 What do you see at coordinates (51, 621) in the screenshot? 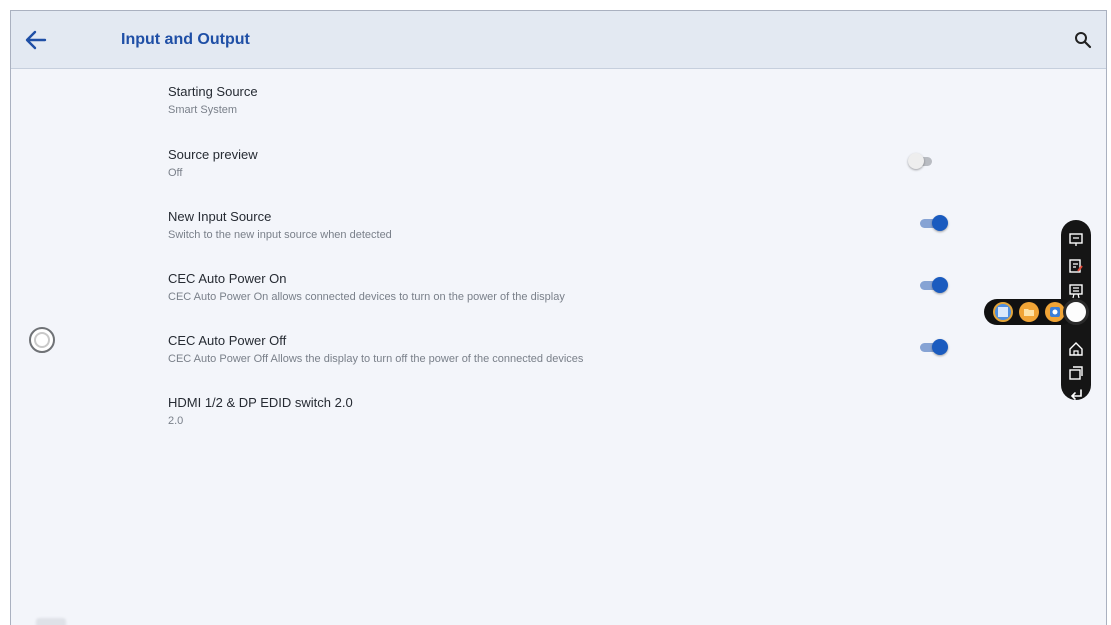
I see `blurred-element` at bounding box center [51, 621].